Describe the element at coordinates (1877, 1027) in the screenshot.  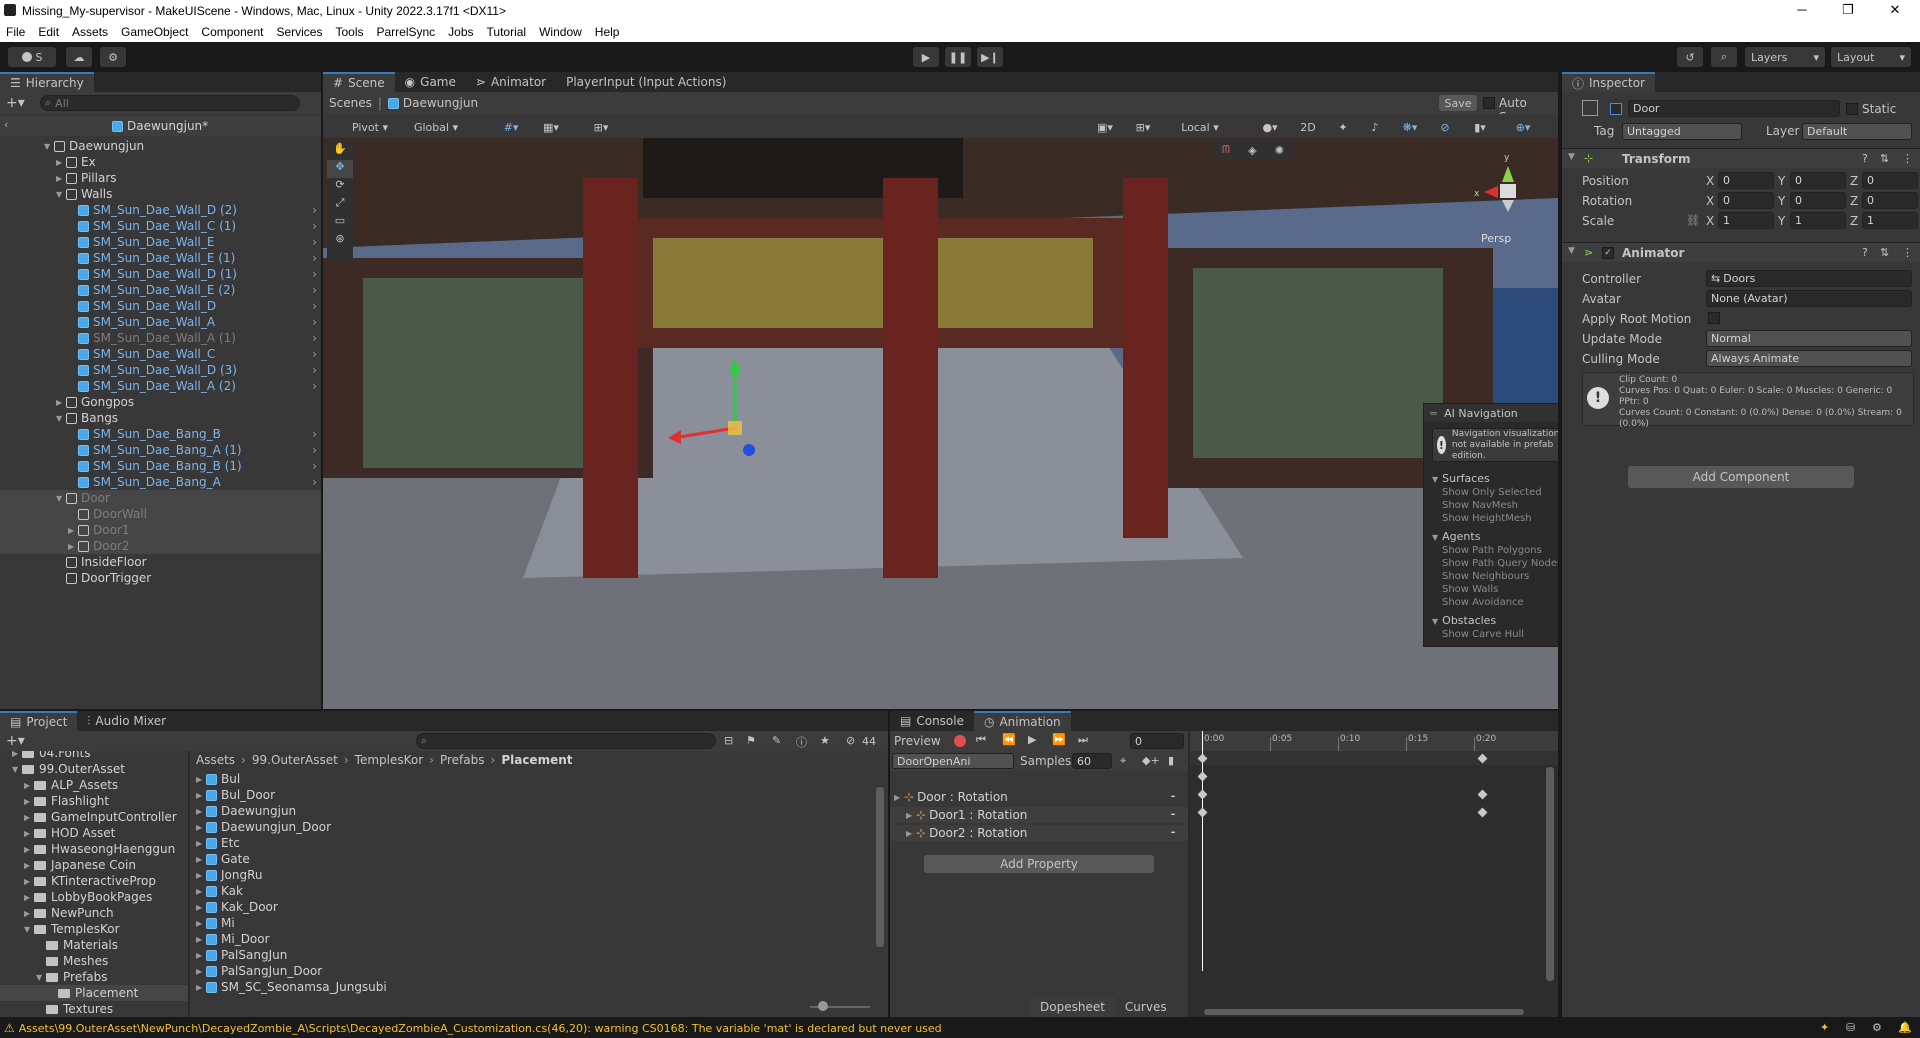
I see `debug-mode-icon: ⚙` at that location.